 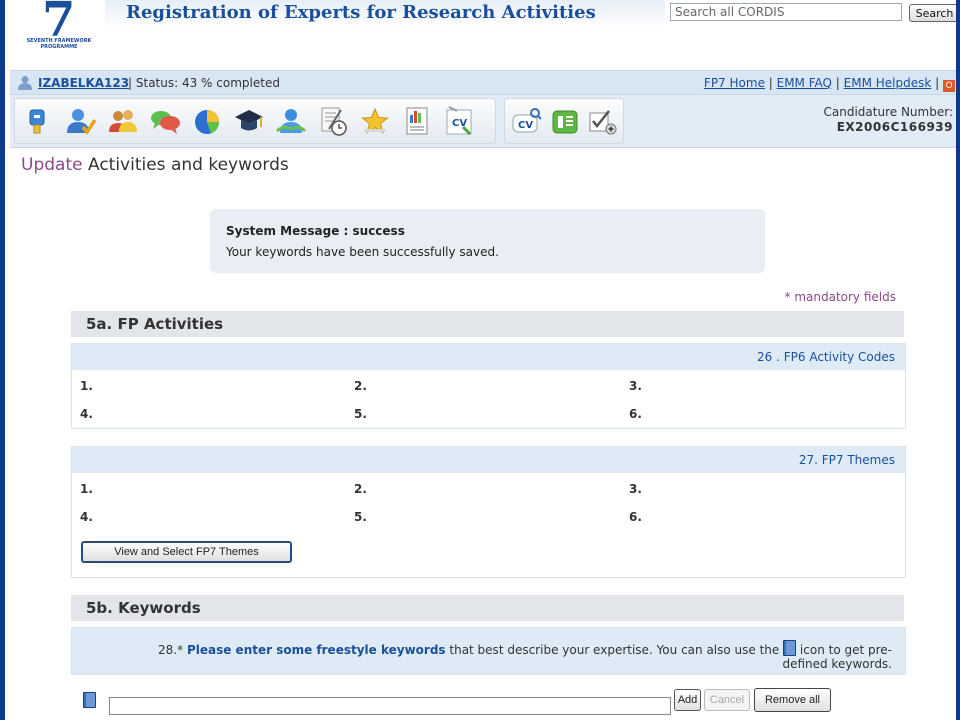 I want to click on activities-icon, so click(x=207, y=121).